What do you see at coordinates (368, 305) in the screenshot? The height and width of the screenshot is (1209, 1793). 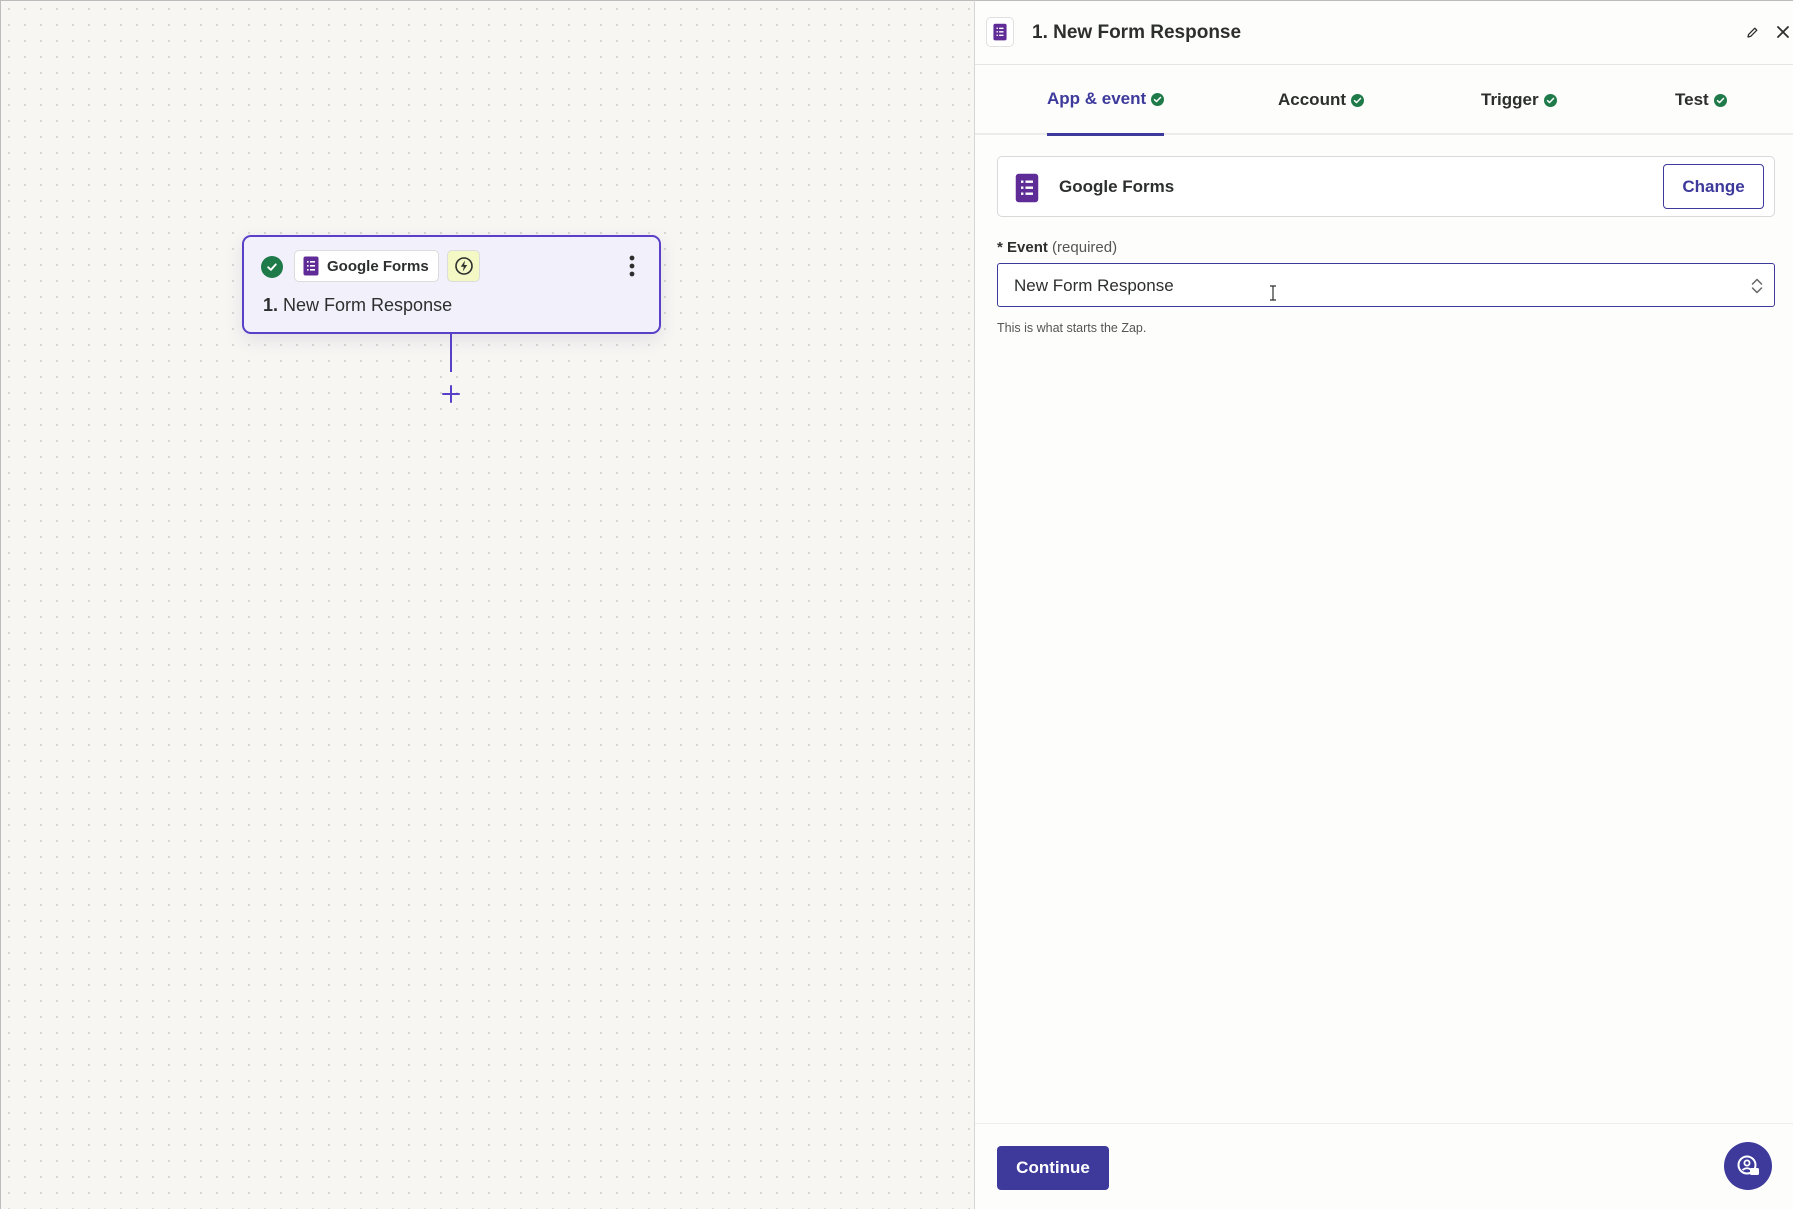 I see `step-name: New Form Response` at bounding box center [368, 305].